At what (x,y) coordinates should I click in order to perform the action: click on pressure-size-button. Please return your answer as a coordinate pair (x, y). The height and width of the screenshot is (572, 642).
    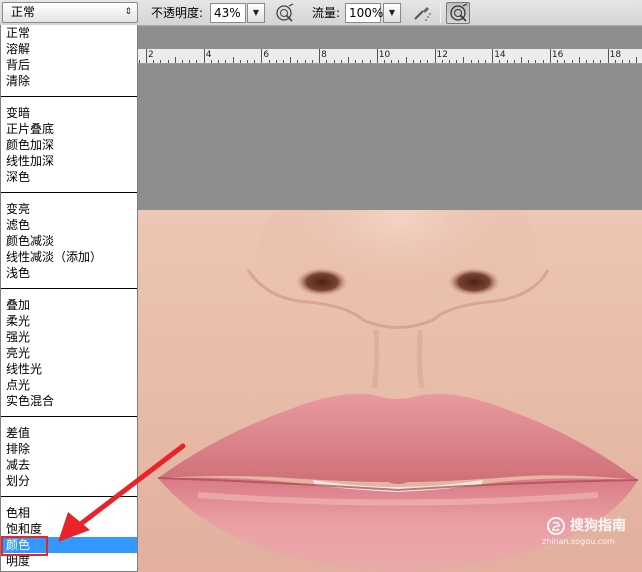
    Looking at the image, I should click on (458, 13).